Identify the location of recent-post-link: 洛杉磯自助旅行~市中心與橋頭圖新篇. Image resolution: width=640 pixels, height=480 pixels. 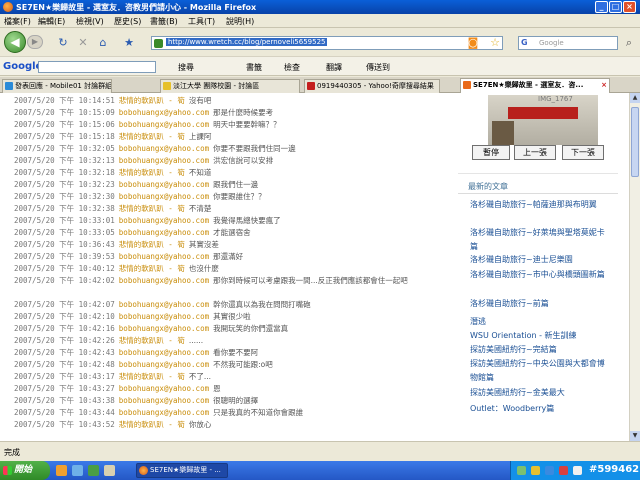
(540, 275).